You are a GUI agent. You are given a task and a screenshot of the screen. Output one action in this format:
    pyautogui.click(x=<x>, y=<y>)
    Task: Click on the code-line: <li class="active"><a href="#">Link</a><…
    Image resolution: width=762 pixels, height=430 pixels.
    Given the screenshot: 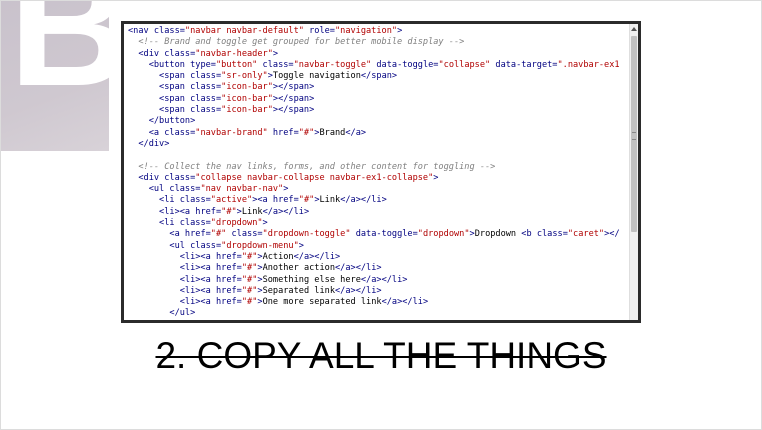 What is the action you would take?
    pyautogui.click(x=379, y=200)
    